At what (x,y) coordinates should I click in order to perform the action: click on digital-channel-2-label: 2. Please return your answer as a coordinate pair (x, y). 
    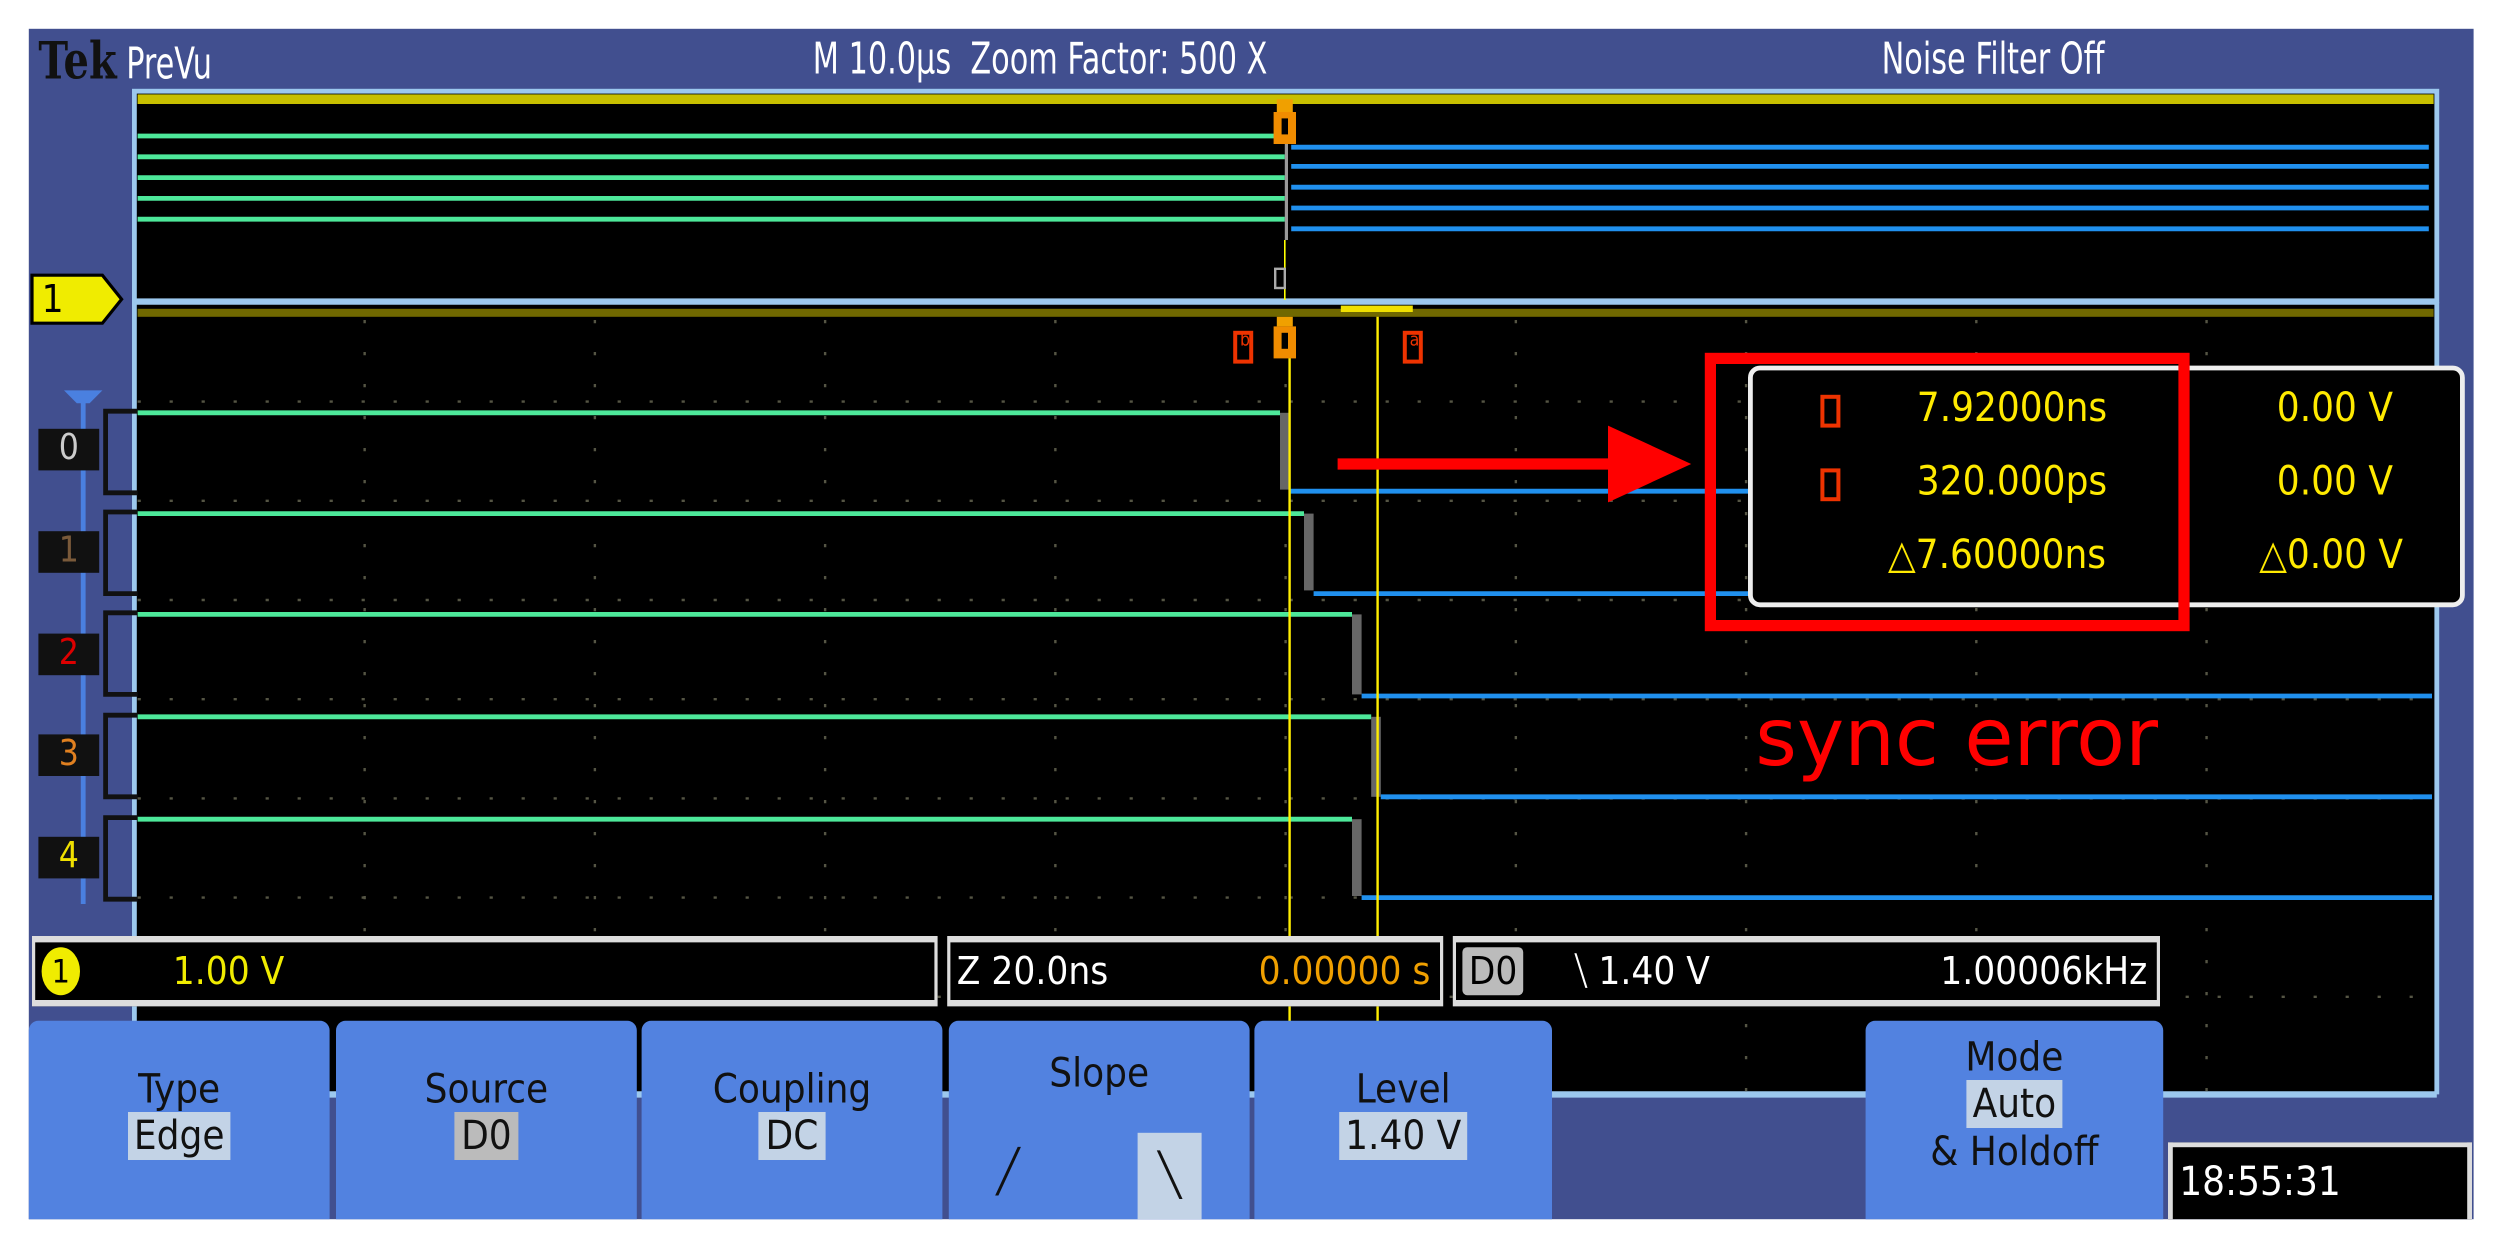
    Looking at the image, I should click on (69, 654).